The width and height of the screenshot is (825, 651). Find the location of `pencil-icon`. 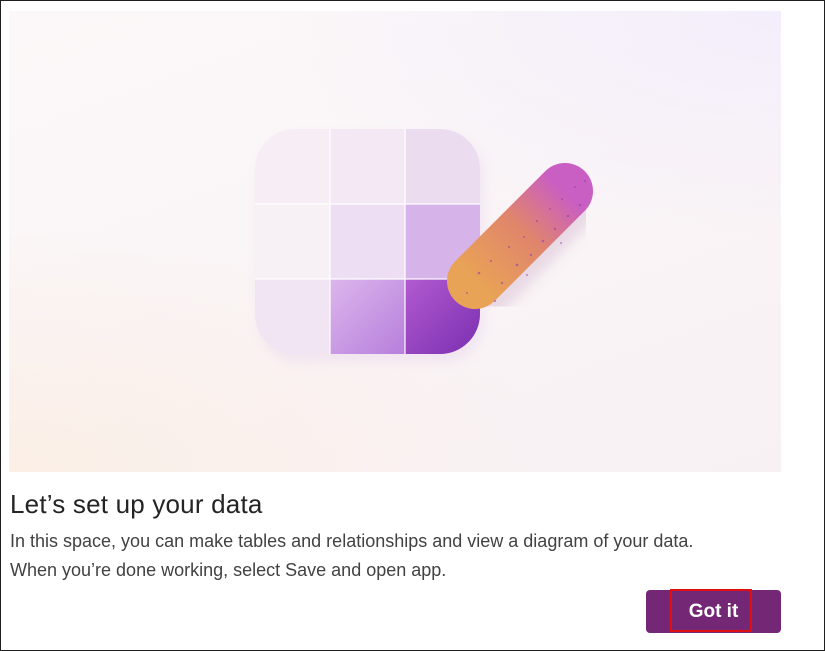

pencil-icon is located at coordinates (522, 240).